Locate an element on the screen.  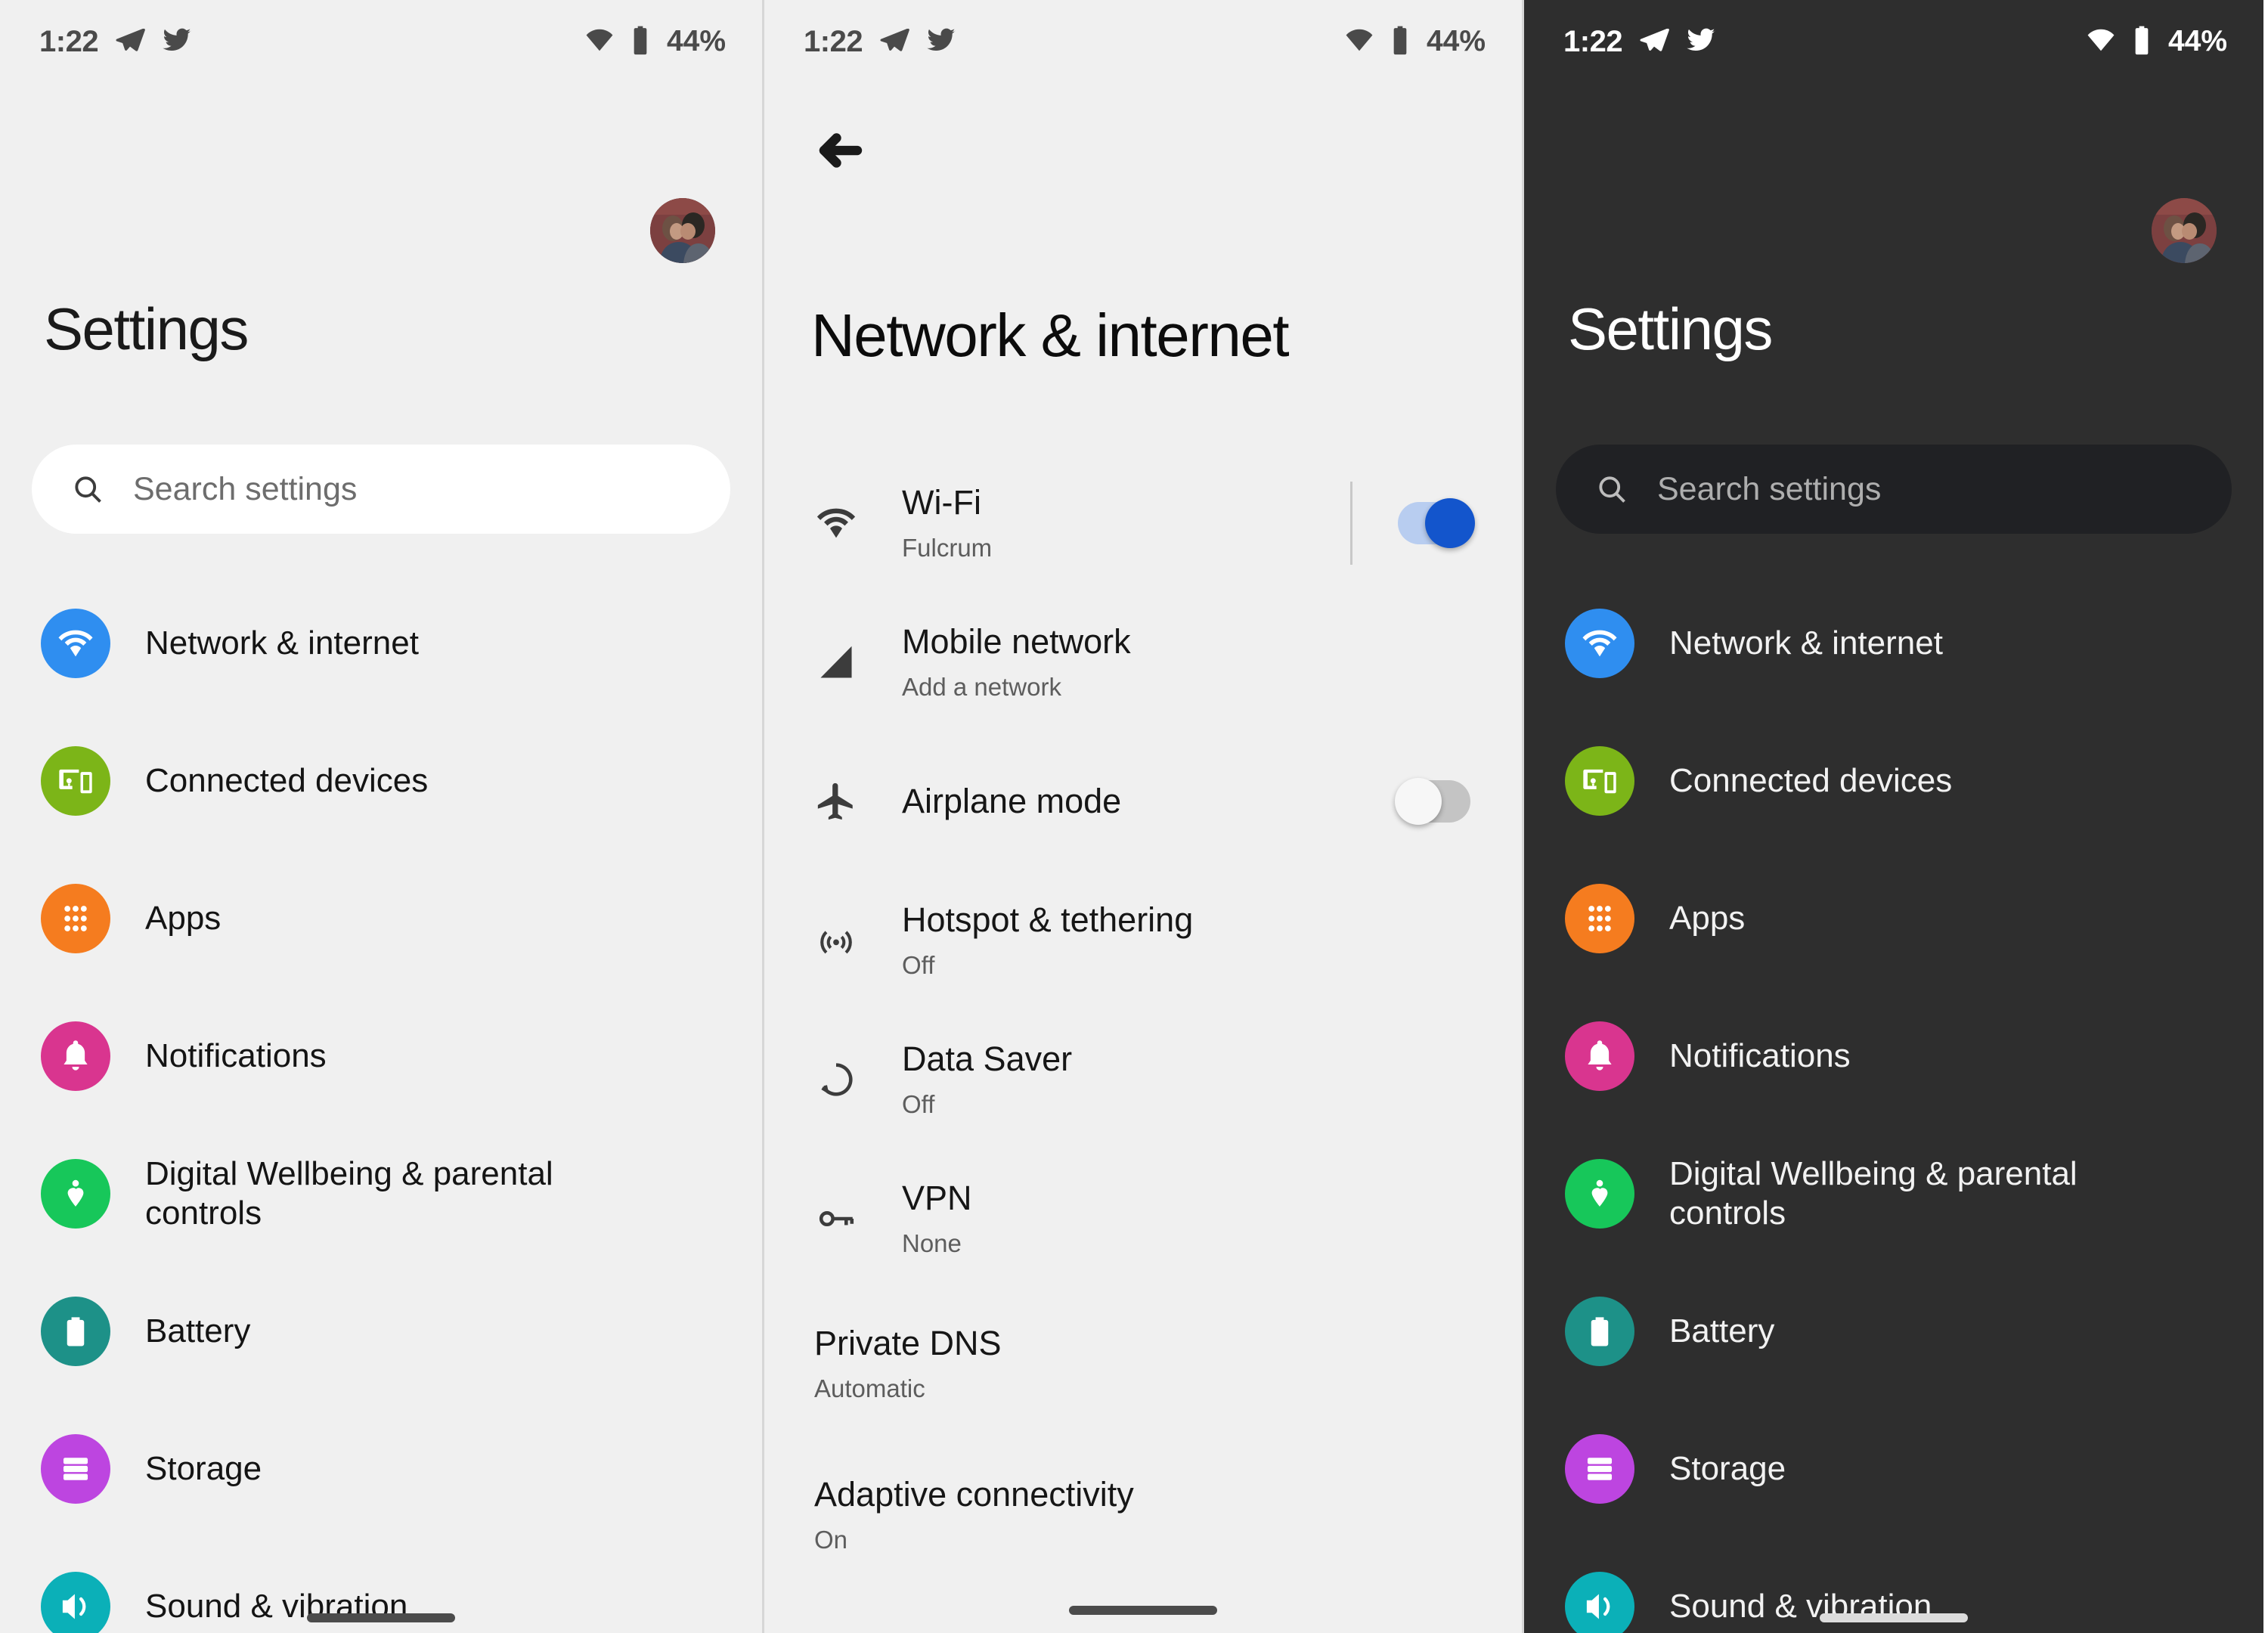
toggle-thumb is located at coordinates (1418, 801).